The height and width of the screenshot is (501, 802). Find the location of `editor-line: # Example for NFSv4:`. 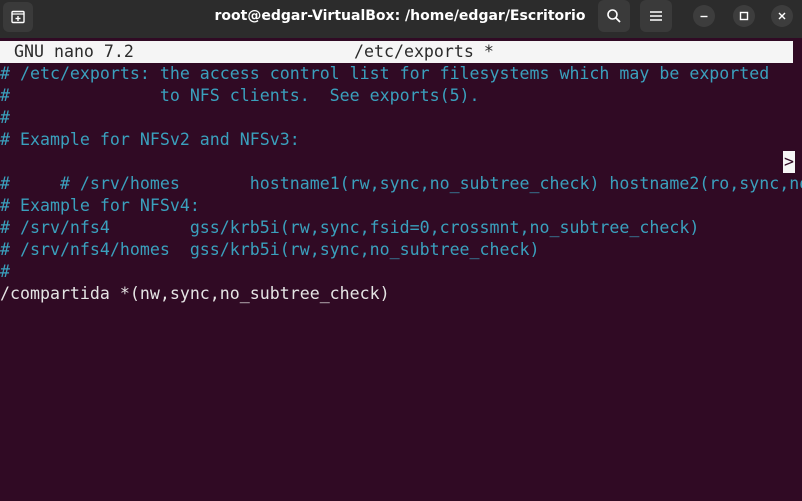

editor-line: # Example for NFSv4: is located at coordinates (100, 206).